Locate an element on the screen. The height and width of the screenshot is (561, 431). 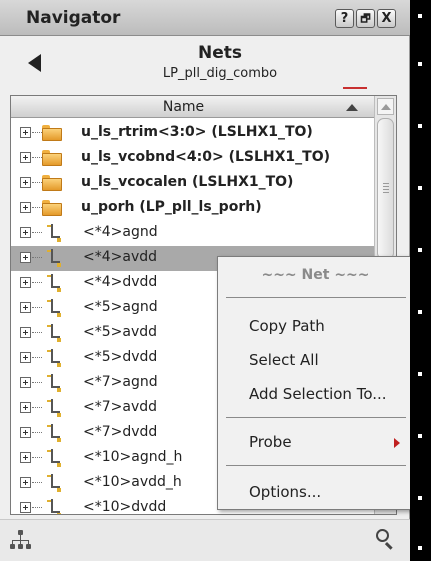
column-header-label: Name is located at coordinates (183, 107).